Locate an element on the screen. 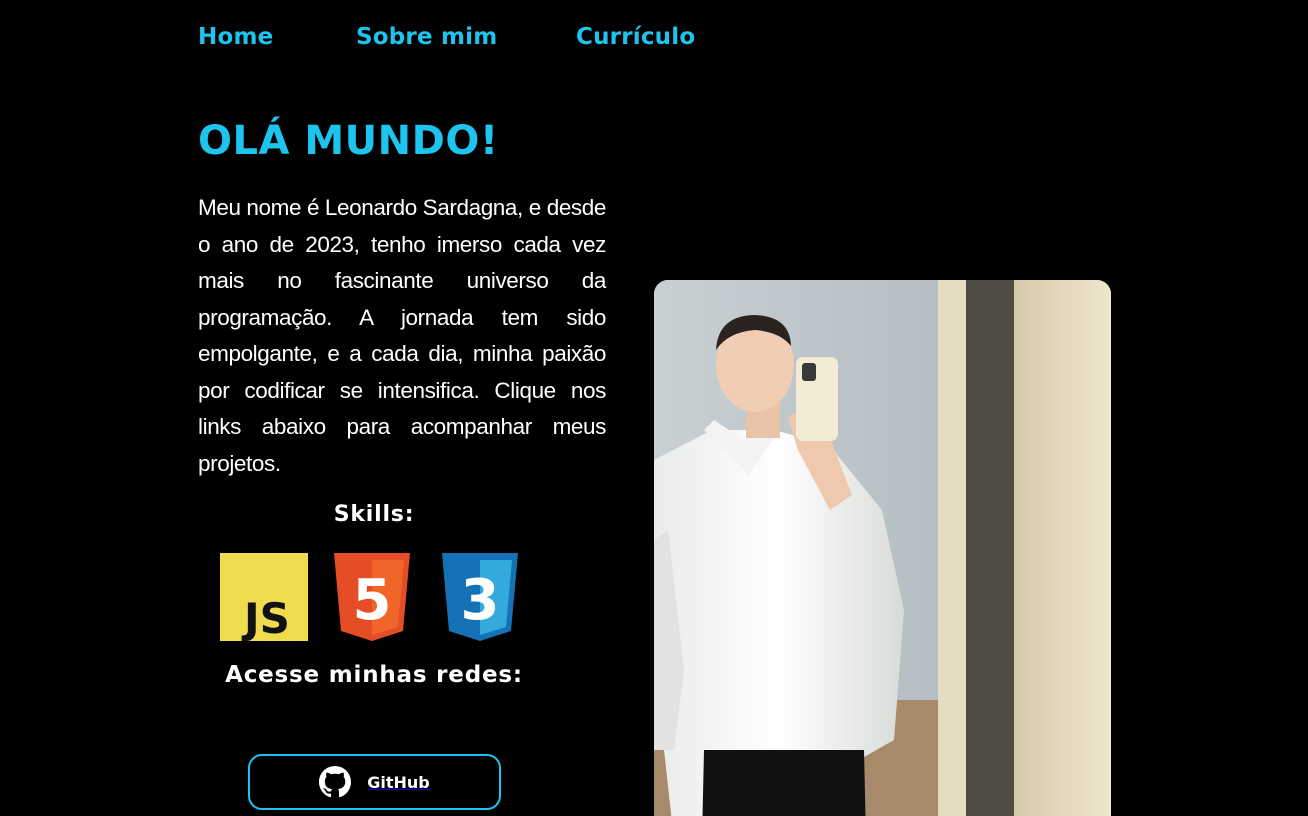 This screenshot has height=816, width=1308. hero-title: OLÁ MUNDO! is located at coordinates (348, 141).